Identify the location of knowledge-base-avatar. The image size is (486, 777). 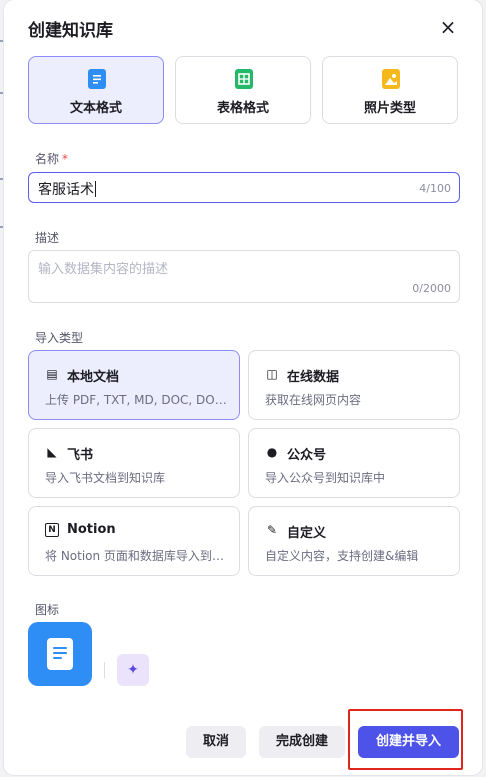
(60, 654).